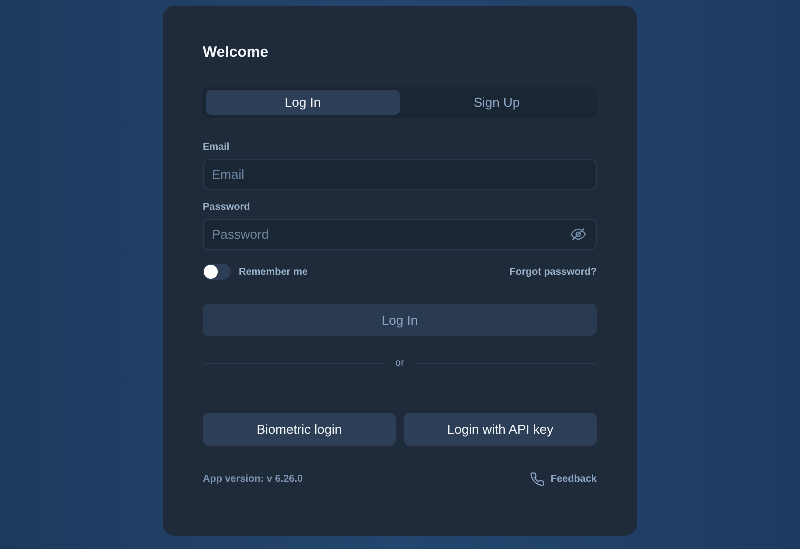  Describe the element at coordinates (497, 102) in the screenshot. I see `tab: Sign Up` at that location.